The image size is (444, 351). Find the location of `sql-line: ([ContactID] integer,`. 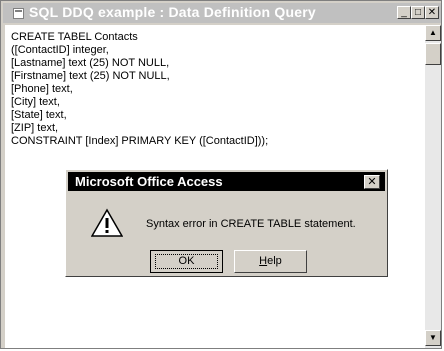

sql-line: ([ContactID] integer, is located at coordinates (60, 50).